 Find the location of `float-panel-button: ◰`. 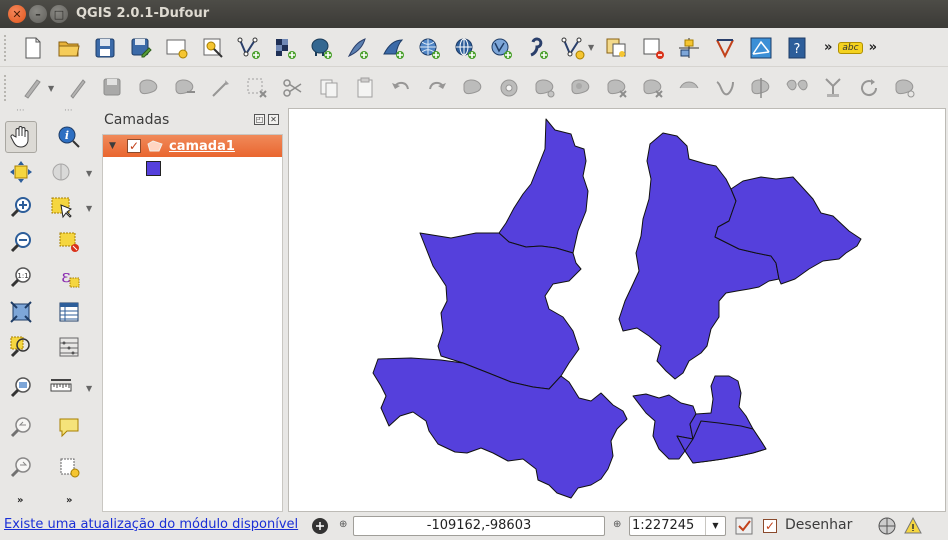

float-panel-button: ◰ is located at coordinates (259, 119).